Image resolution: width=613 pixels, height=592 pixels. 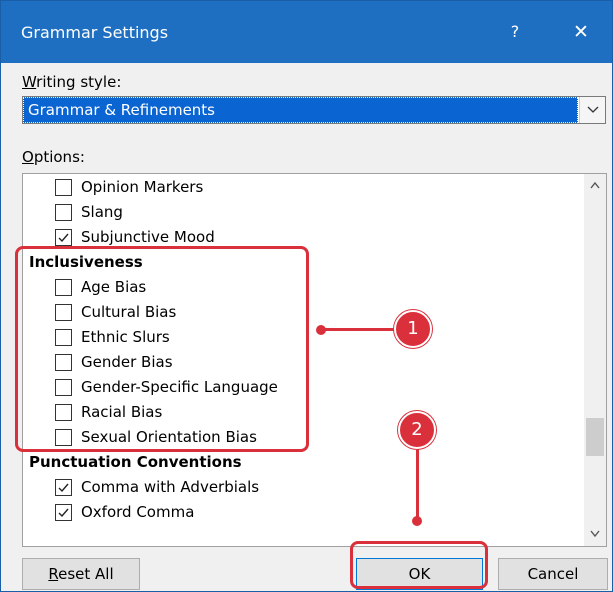 I want to click on option-row: Comma with Adverbials, so click(x=303, y=488).